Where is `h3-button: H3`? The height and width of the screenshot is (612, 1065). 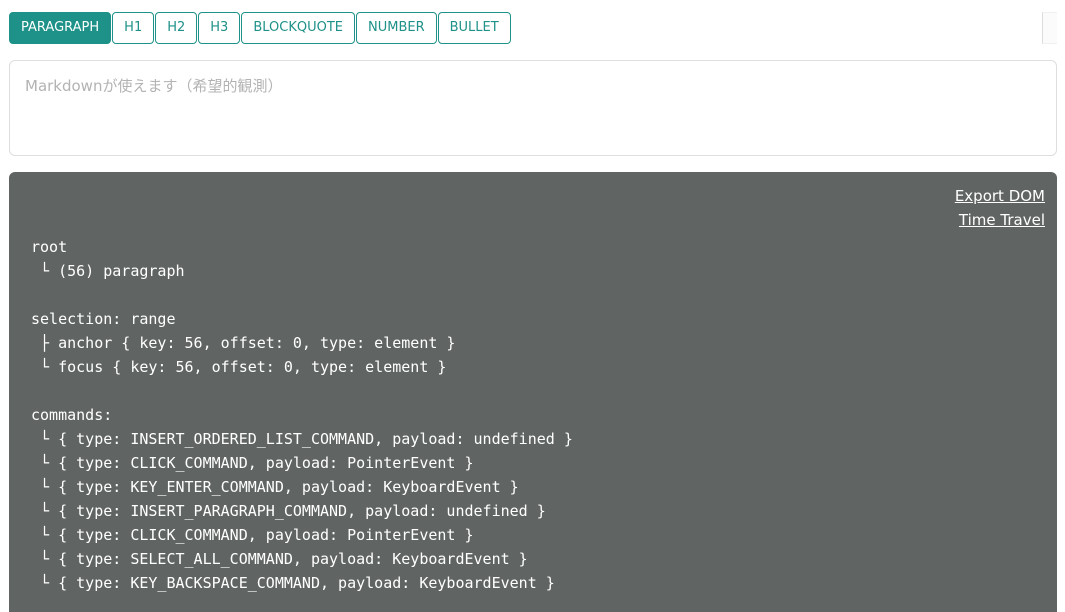
h3-button: H3 is located at coordinates (219, 28).